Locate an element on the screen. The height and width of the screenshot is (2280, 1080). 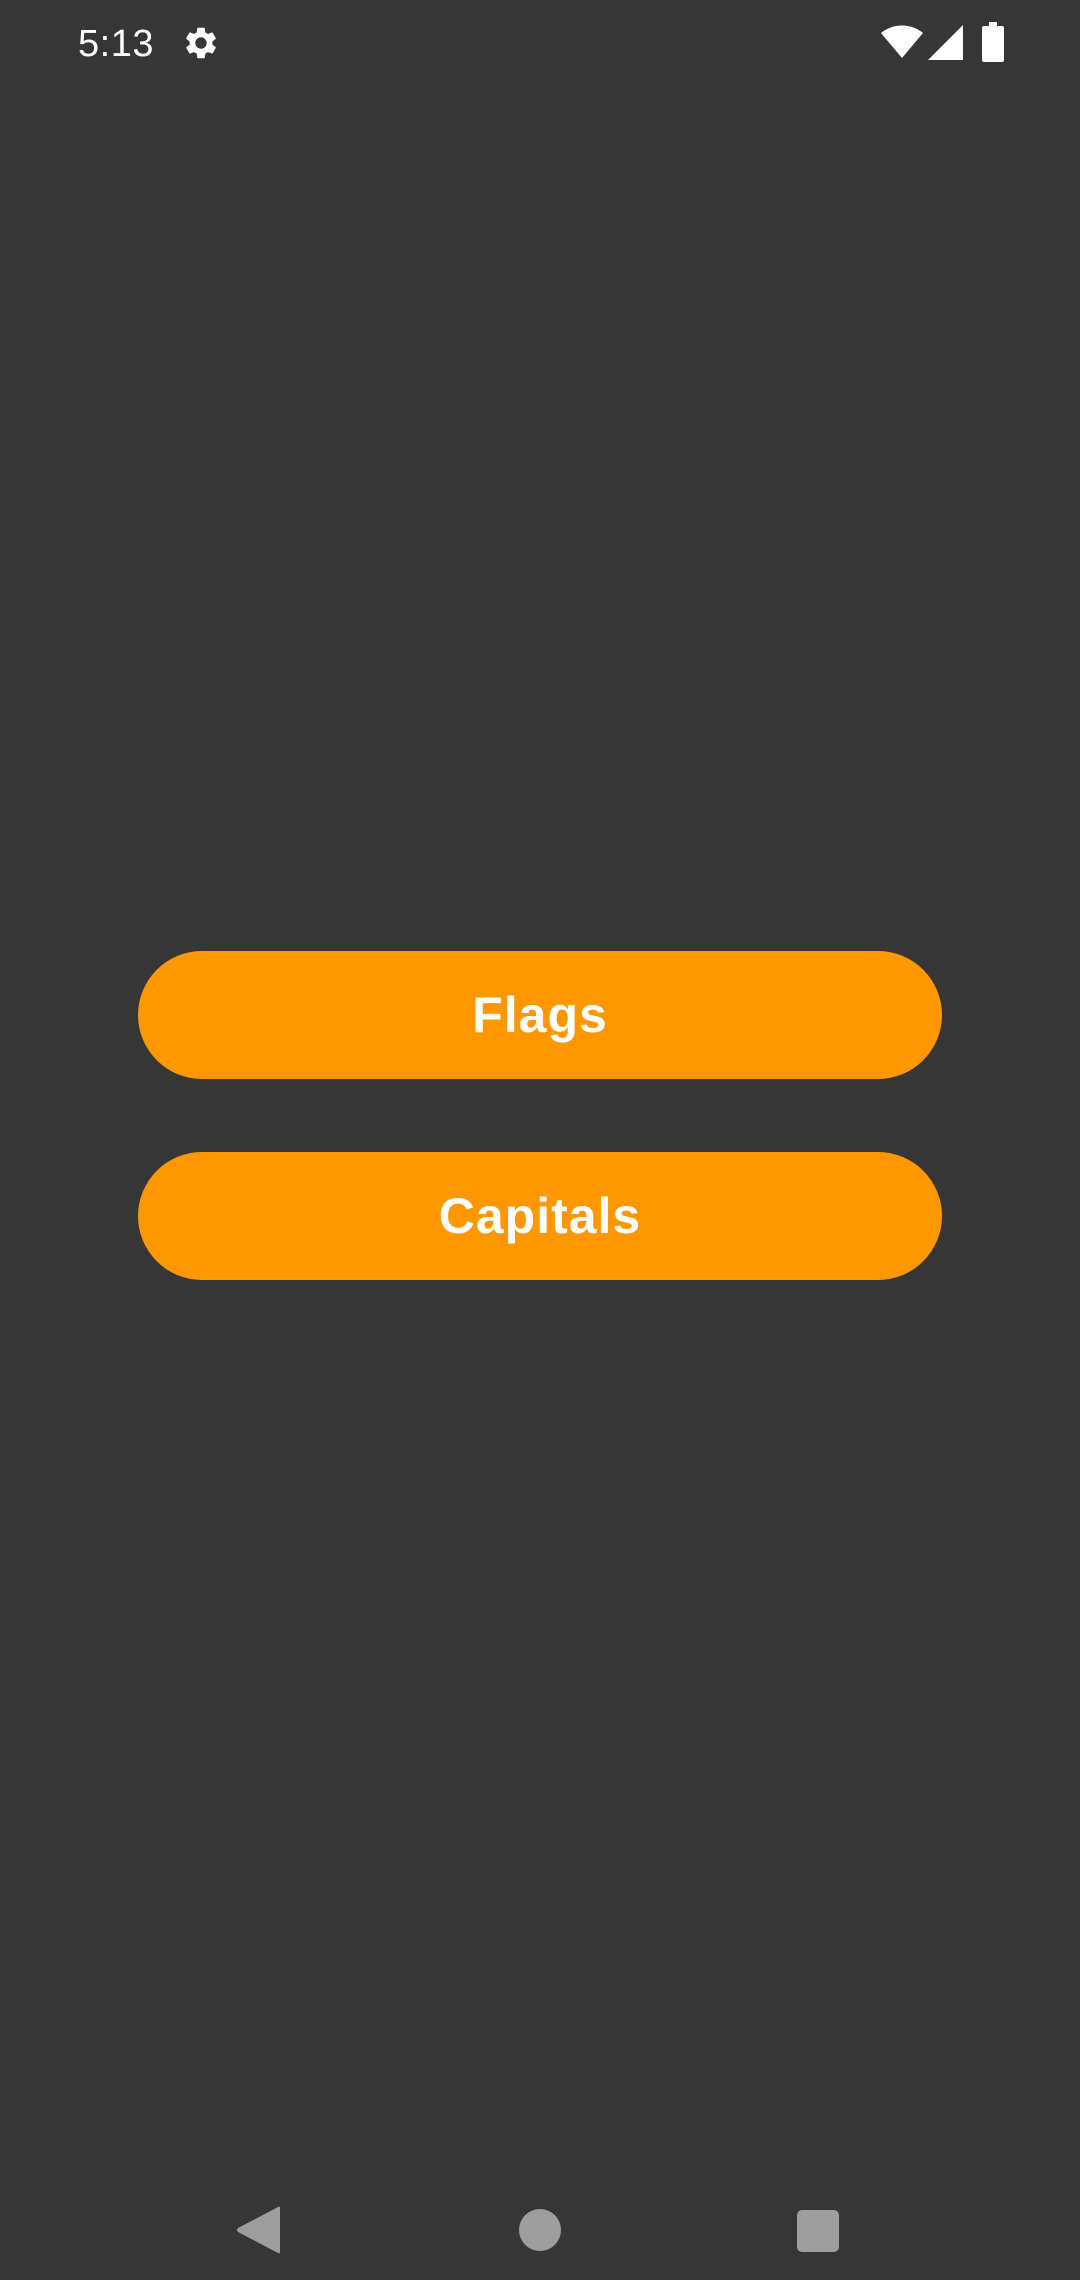
flags-button: Flags is located at coordinates (540, 1015).